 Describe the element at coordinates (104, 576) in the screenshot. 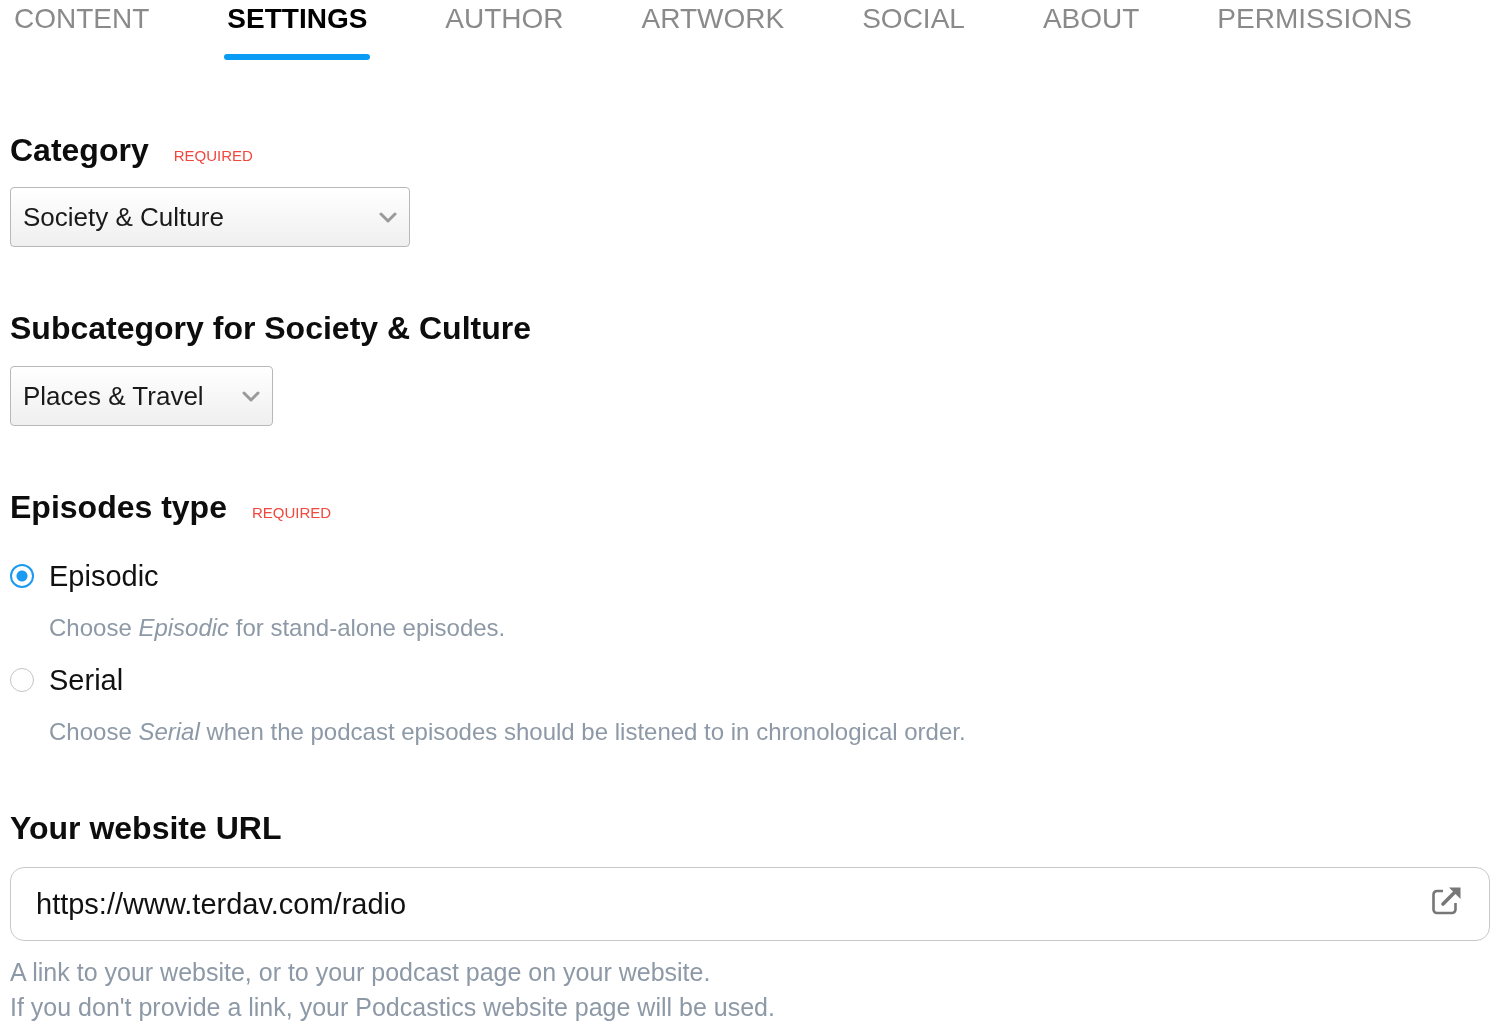

I see `radio-label: Episodic` at that location.